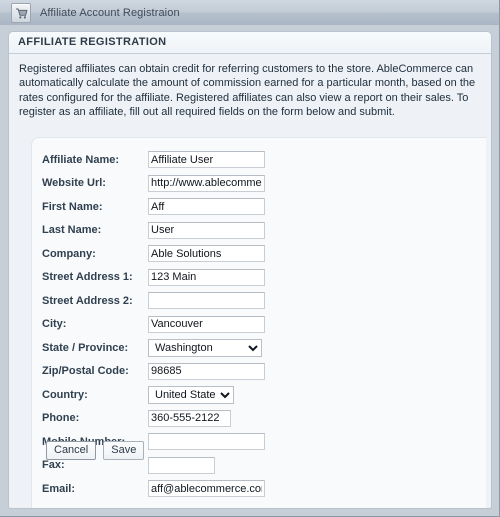 Image resolution: width=500 pixels, height=517 pixels. What do you see at coordinates (74, 183) in the screenshot?
I see `field-label: Website Url:` at bounding box center [74, 183].